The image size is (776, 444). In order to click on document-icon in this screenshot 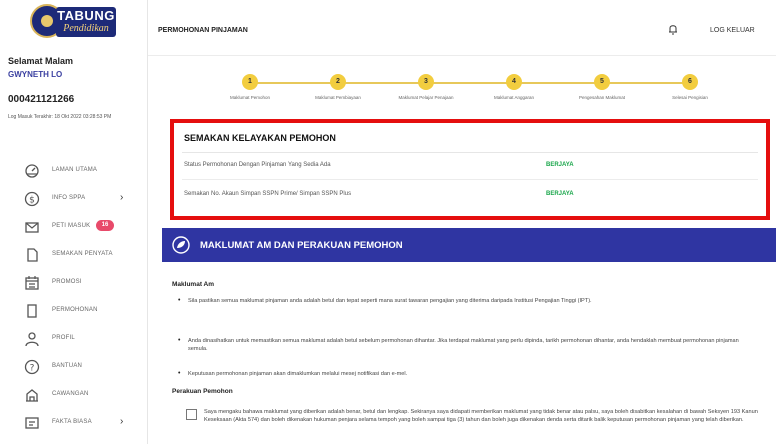, I will do `click(32, 255)`.